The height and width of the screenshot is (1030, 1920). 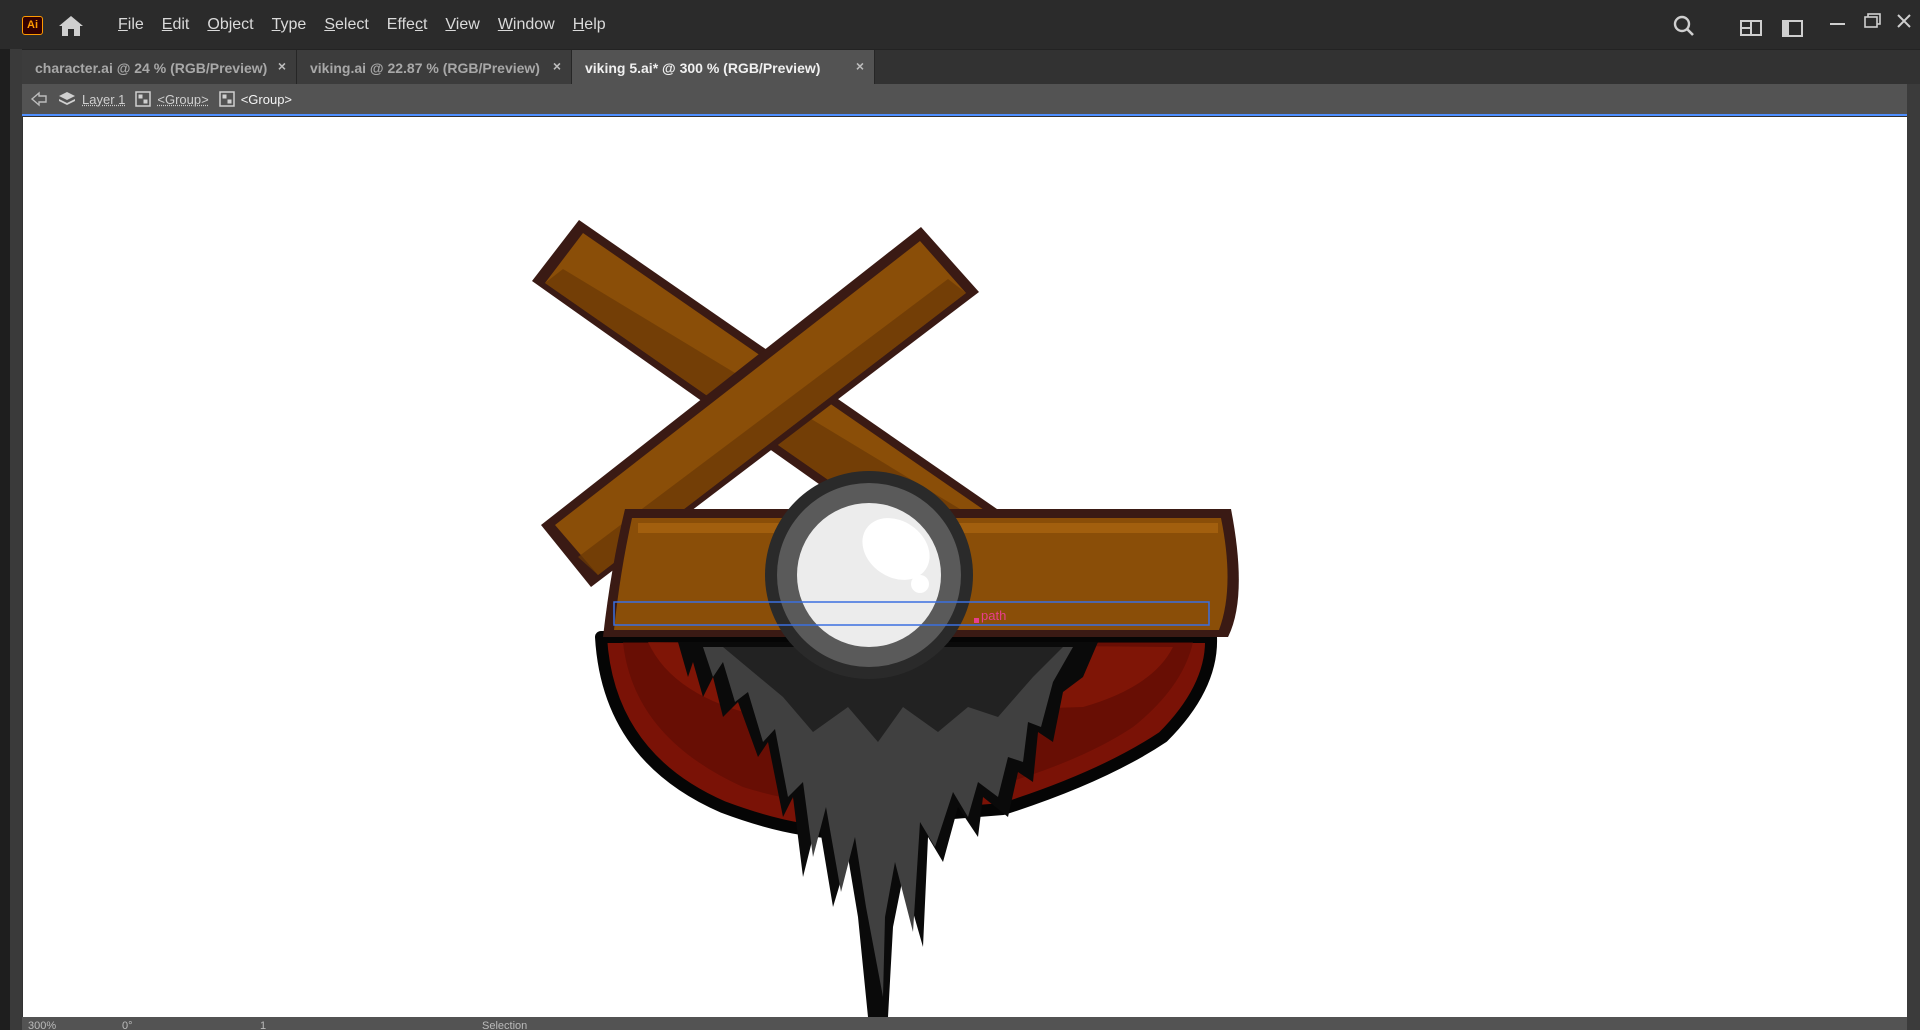 I want to click on status-bar: 300% 0° 1 Selection, so click(x=964, y=1023).